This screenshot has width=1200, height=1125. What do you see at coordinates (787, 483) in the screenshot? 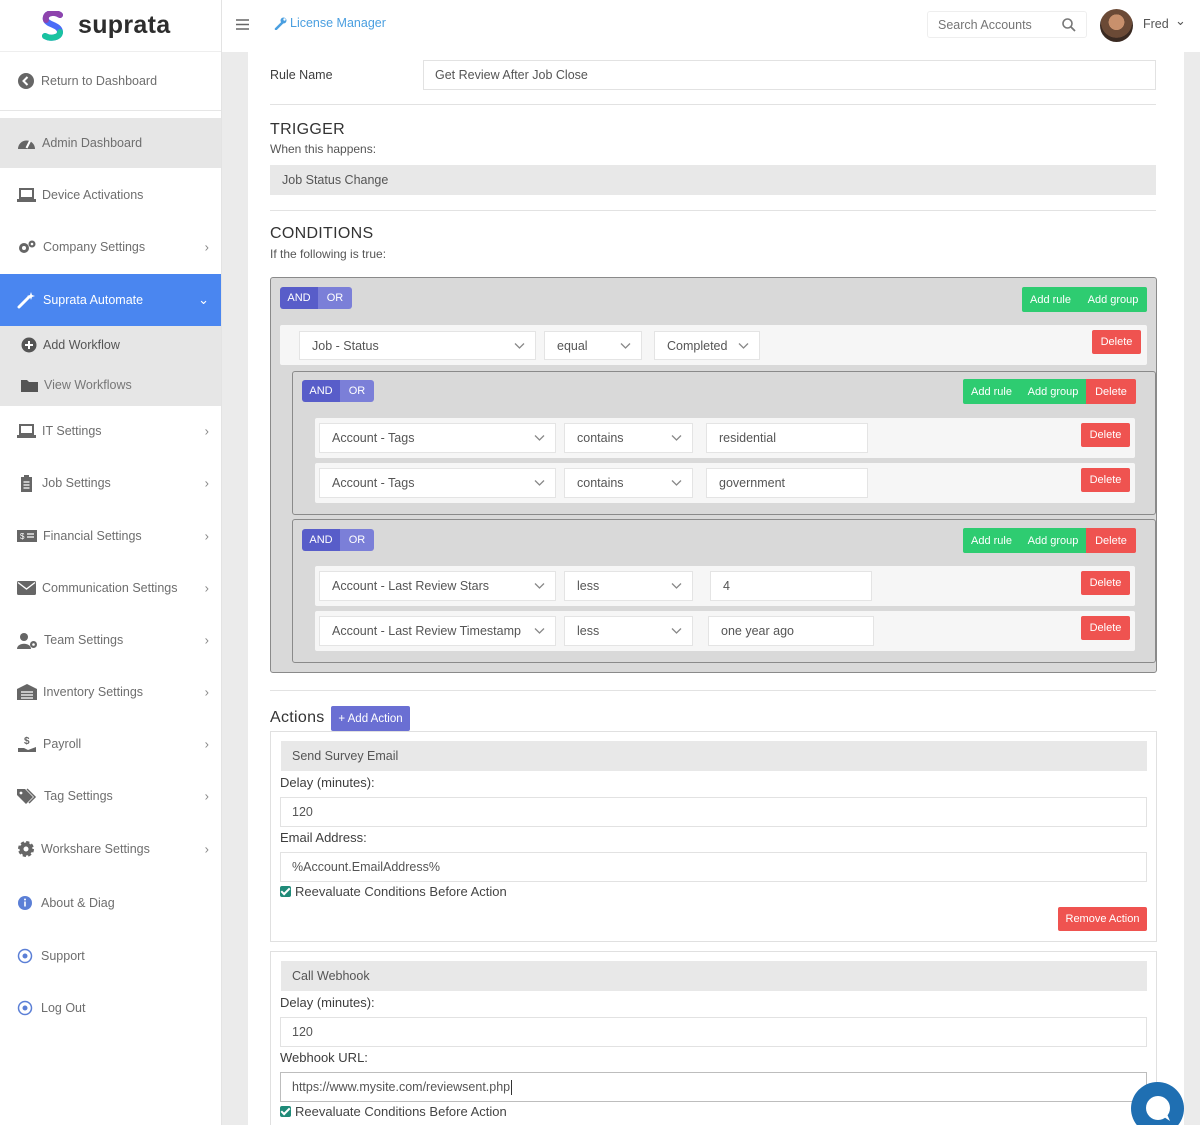
I see `rule-value-input: government` at bounding box center [787, 483].